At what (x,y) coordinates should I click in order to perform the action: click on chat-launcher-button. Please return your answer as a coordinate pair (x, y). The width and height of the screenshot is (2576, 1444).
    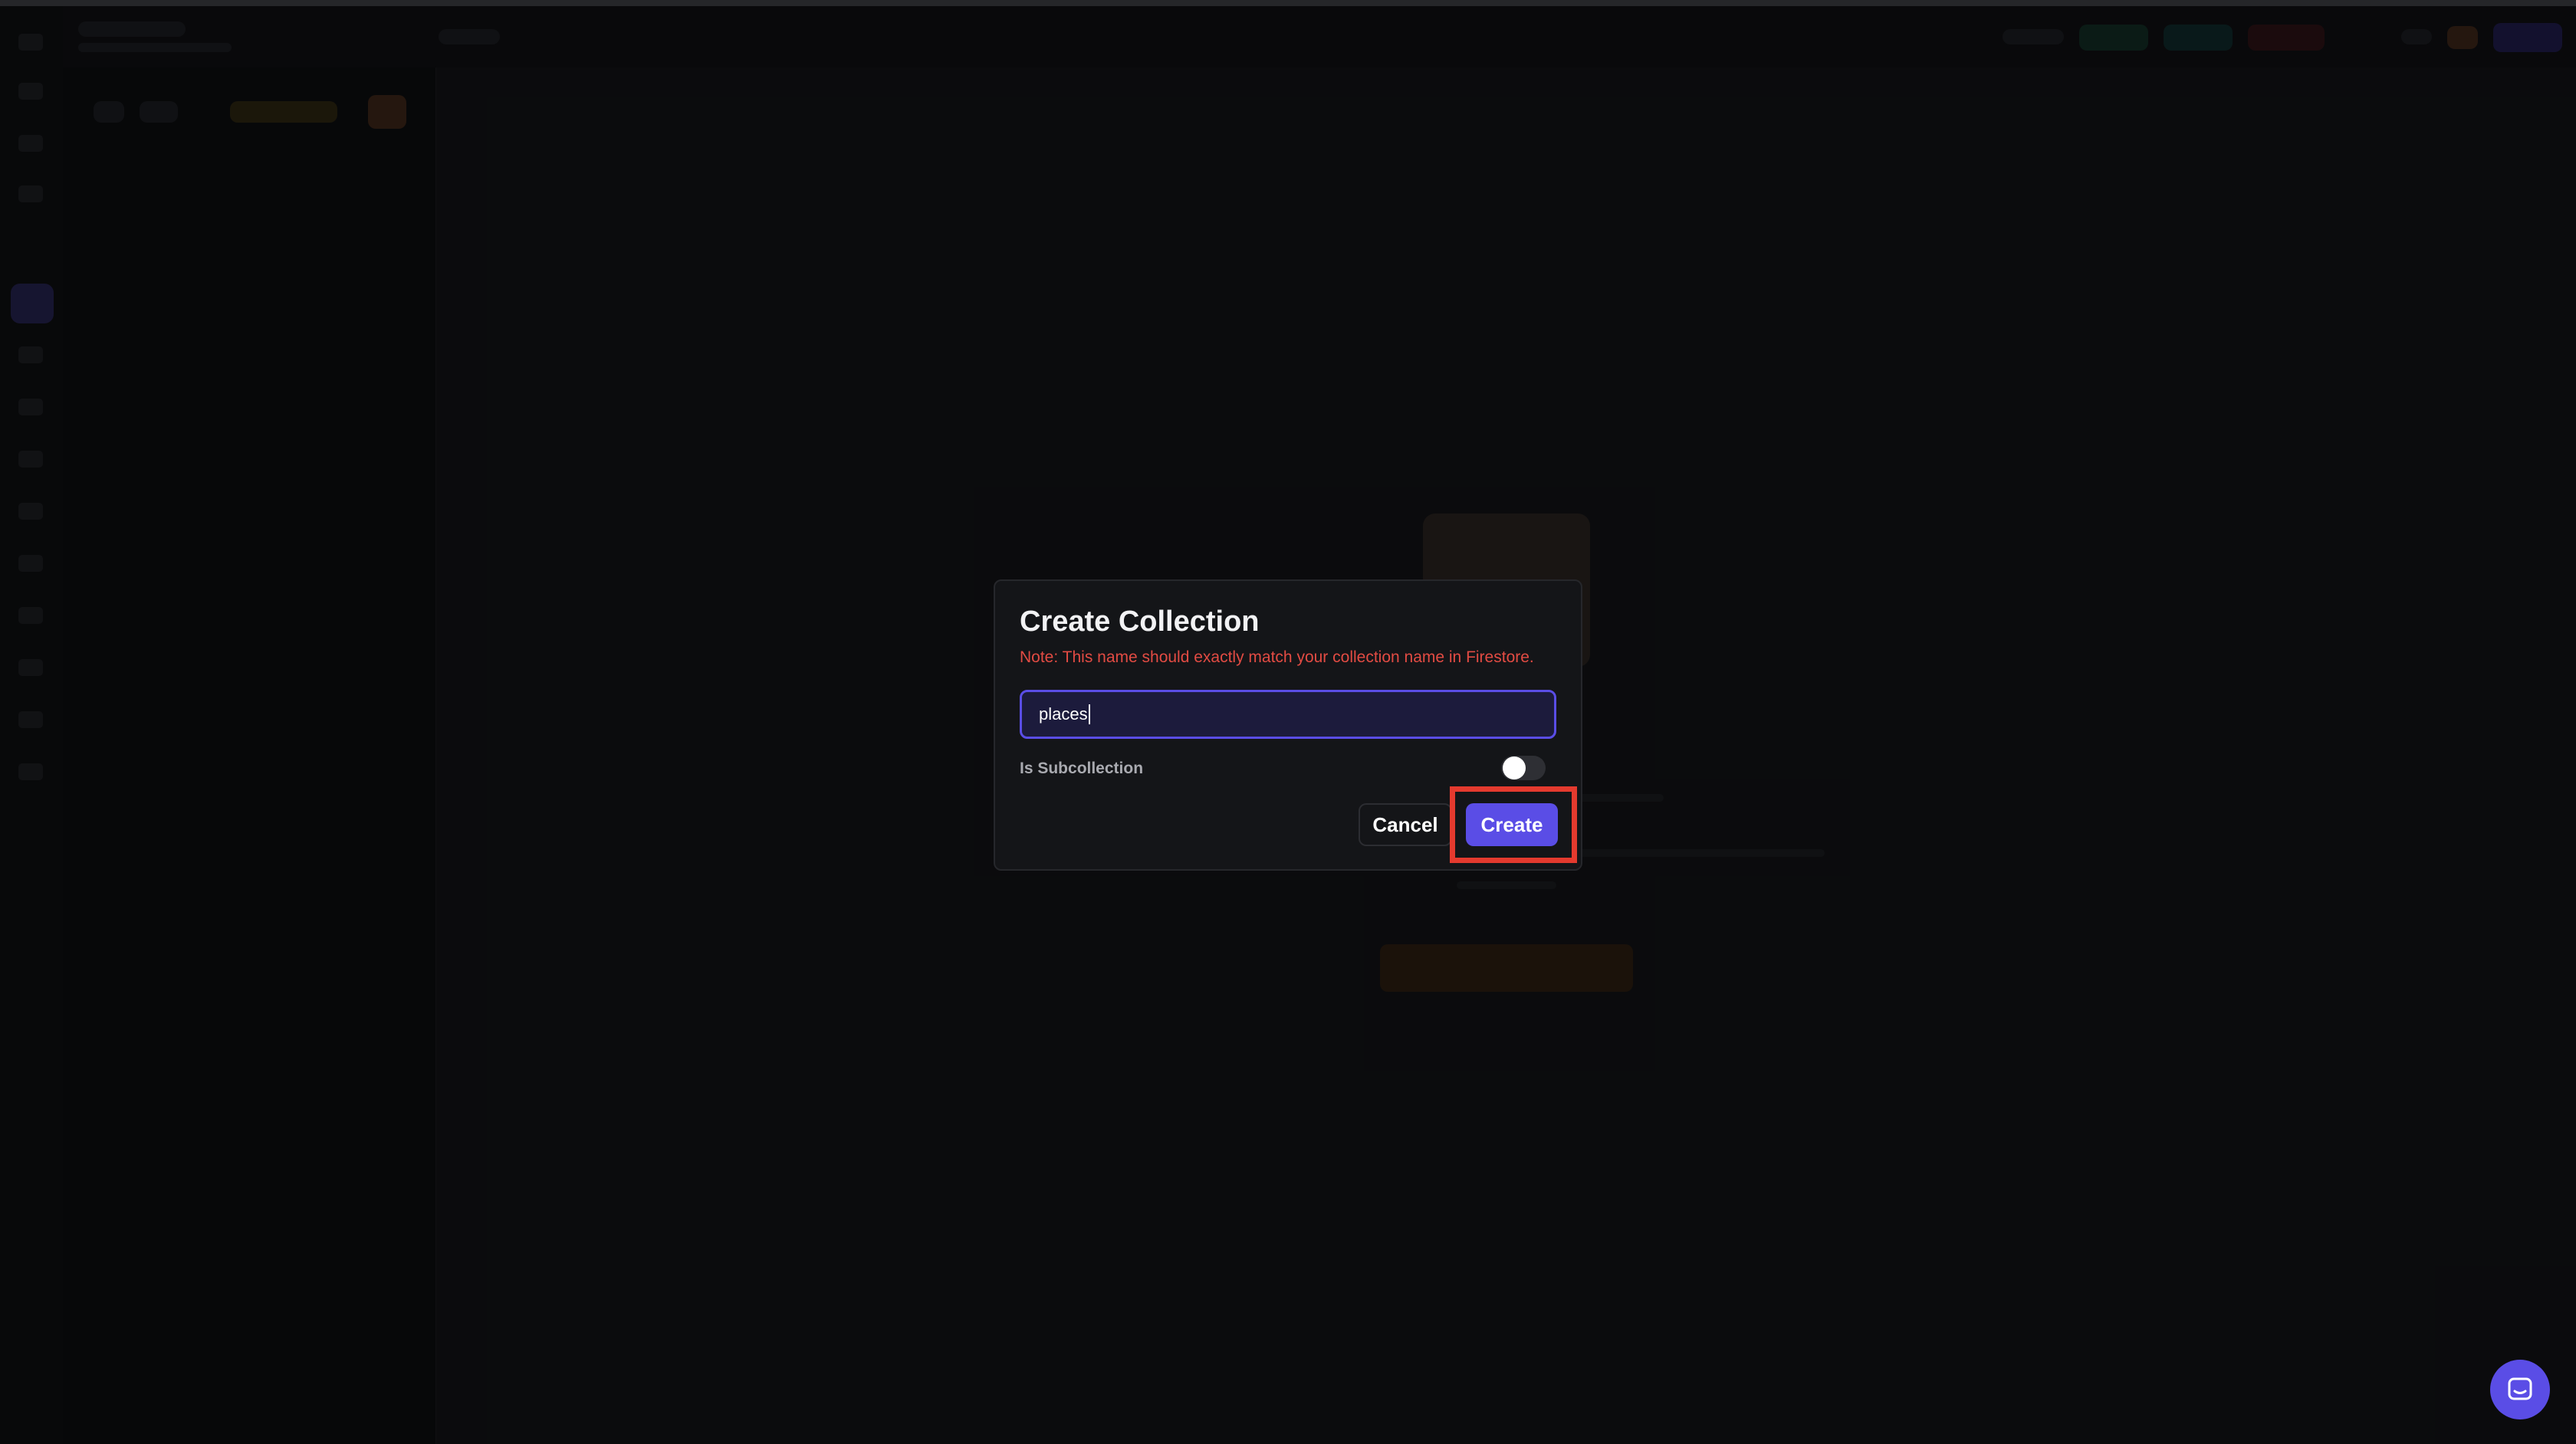
    Looking at the image, I should click on (2520, 1389).